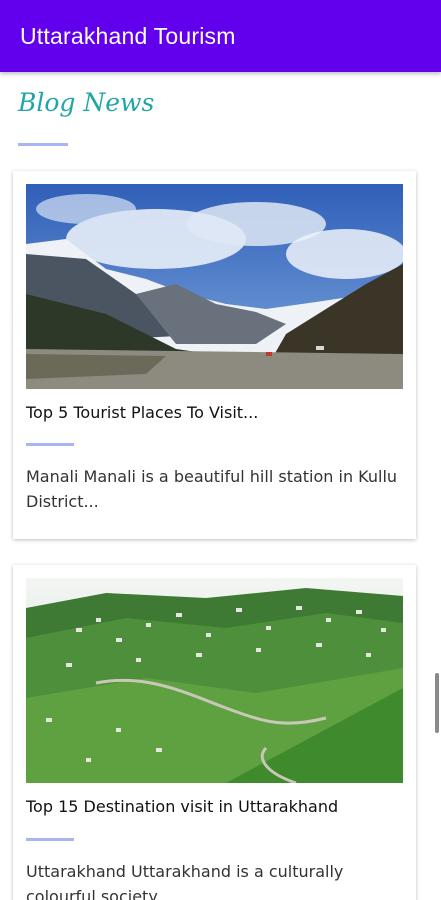 This screenshot has height=900, width=441. What do you see at coordinates (437, 703) in the screenshot?
I see `scrollbar-thumb` at bounding box center [437, 703].